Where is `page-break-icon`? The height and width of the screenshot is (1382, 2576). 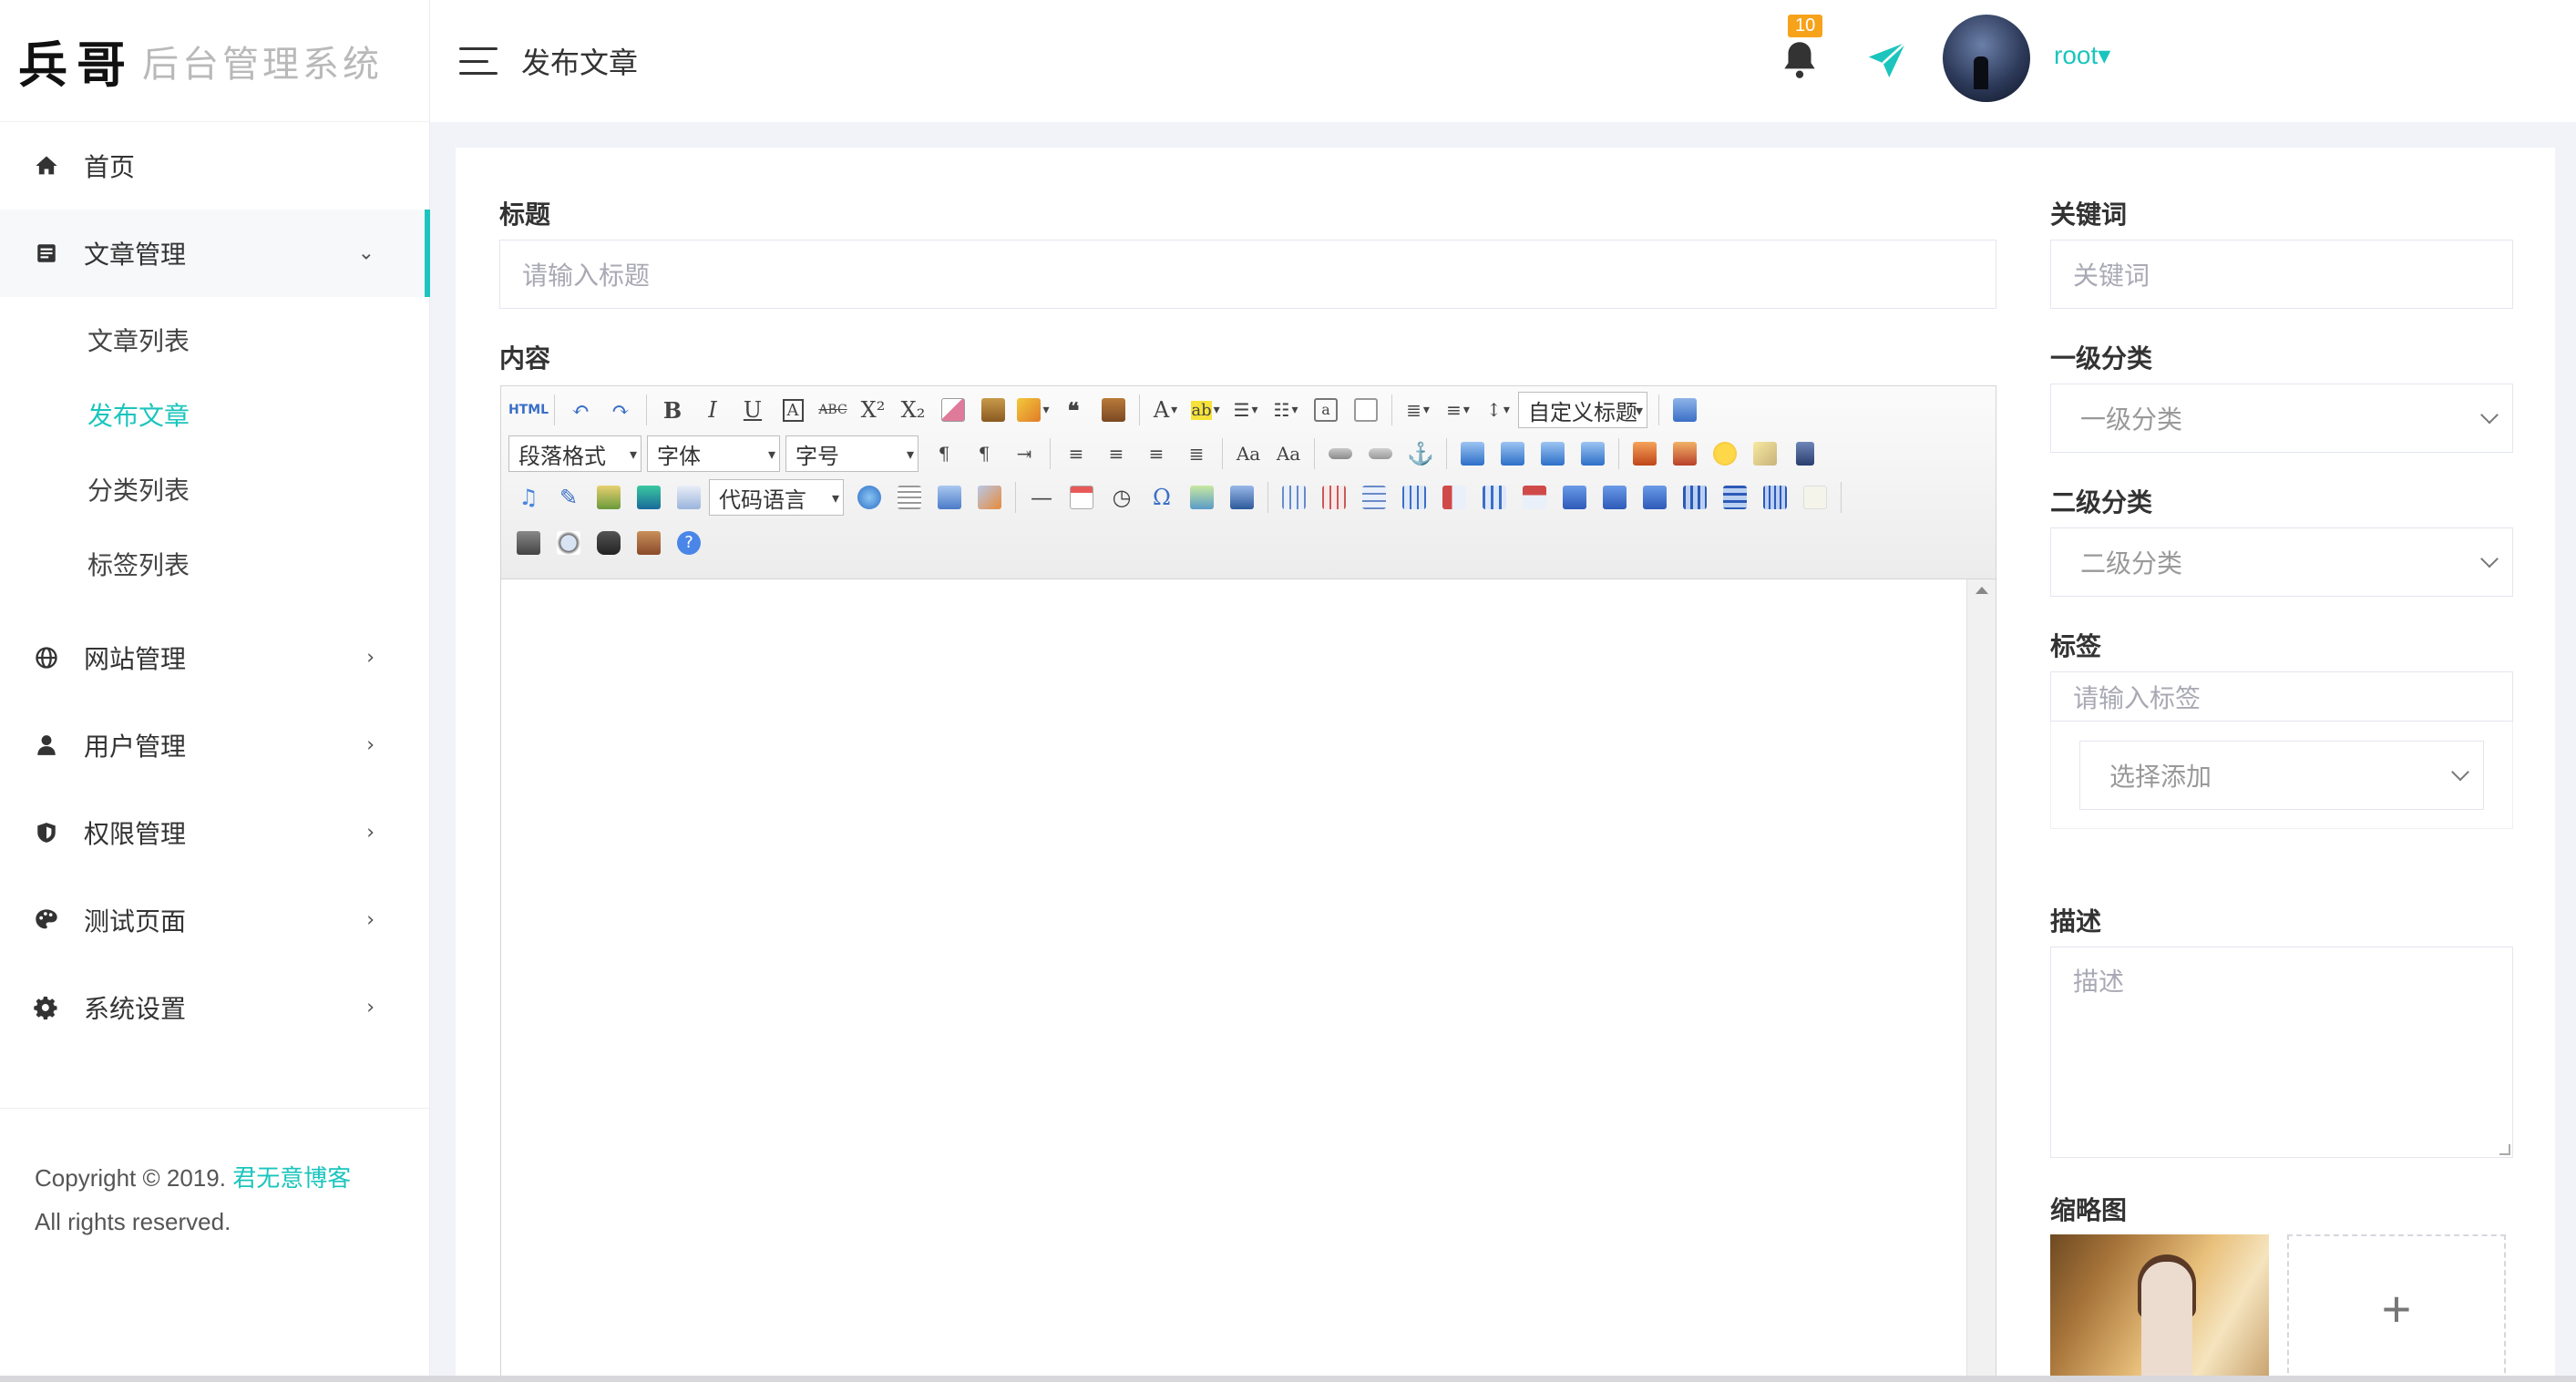 page-break-icon is located at coordinates (909, 497).